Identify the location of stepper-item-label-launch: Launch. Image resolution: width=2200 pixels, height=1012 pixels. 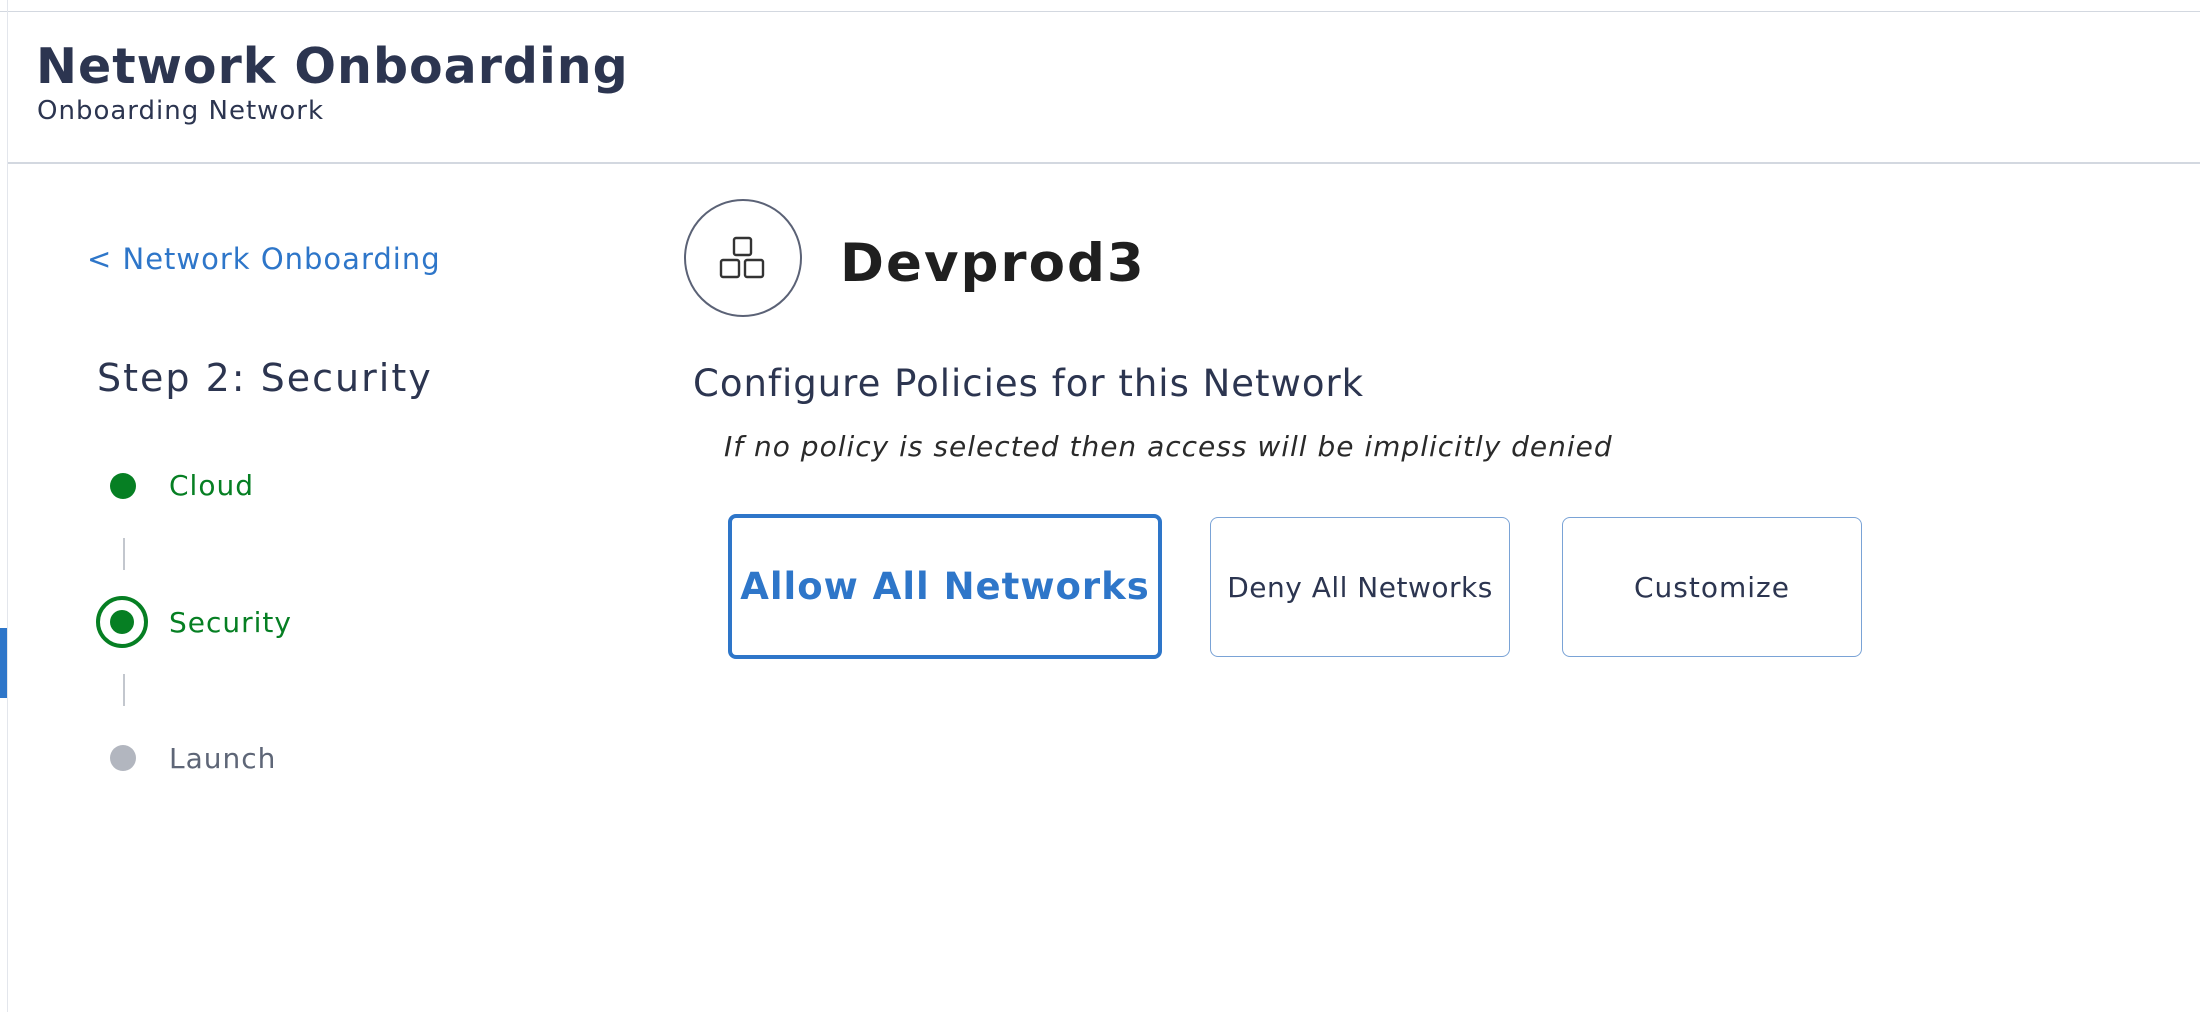
(223, 758).